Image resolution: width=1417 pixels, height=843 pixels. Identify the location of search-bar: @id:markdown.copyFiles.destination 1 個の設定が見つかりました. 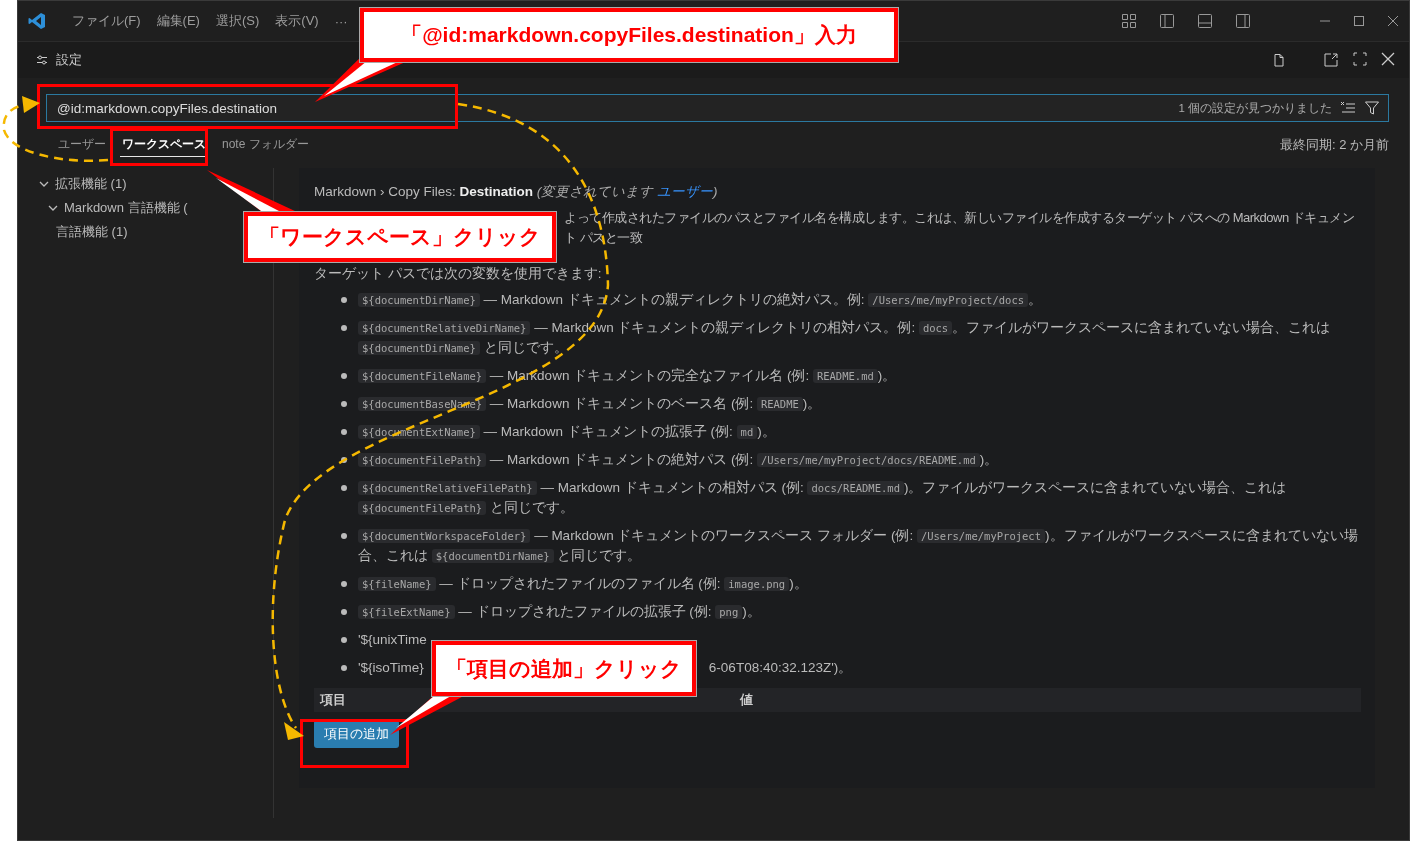
(717, 108).